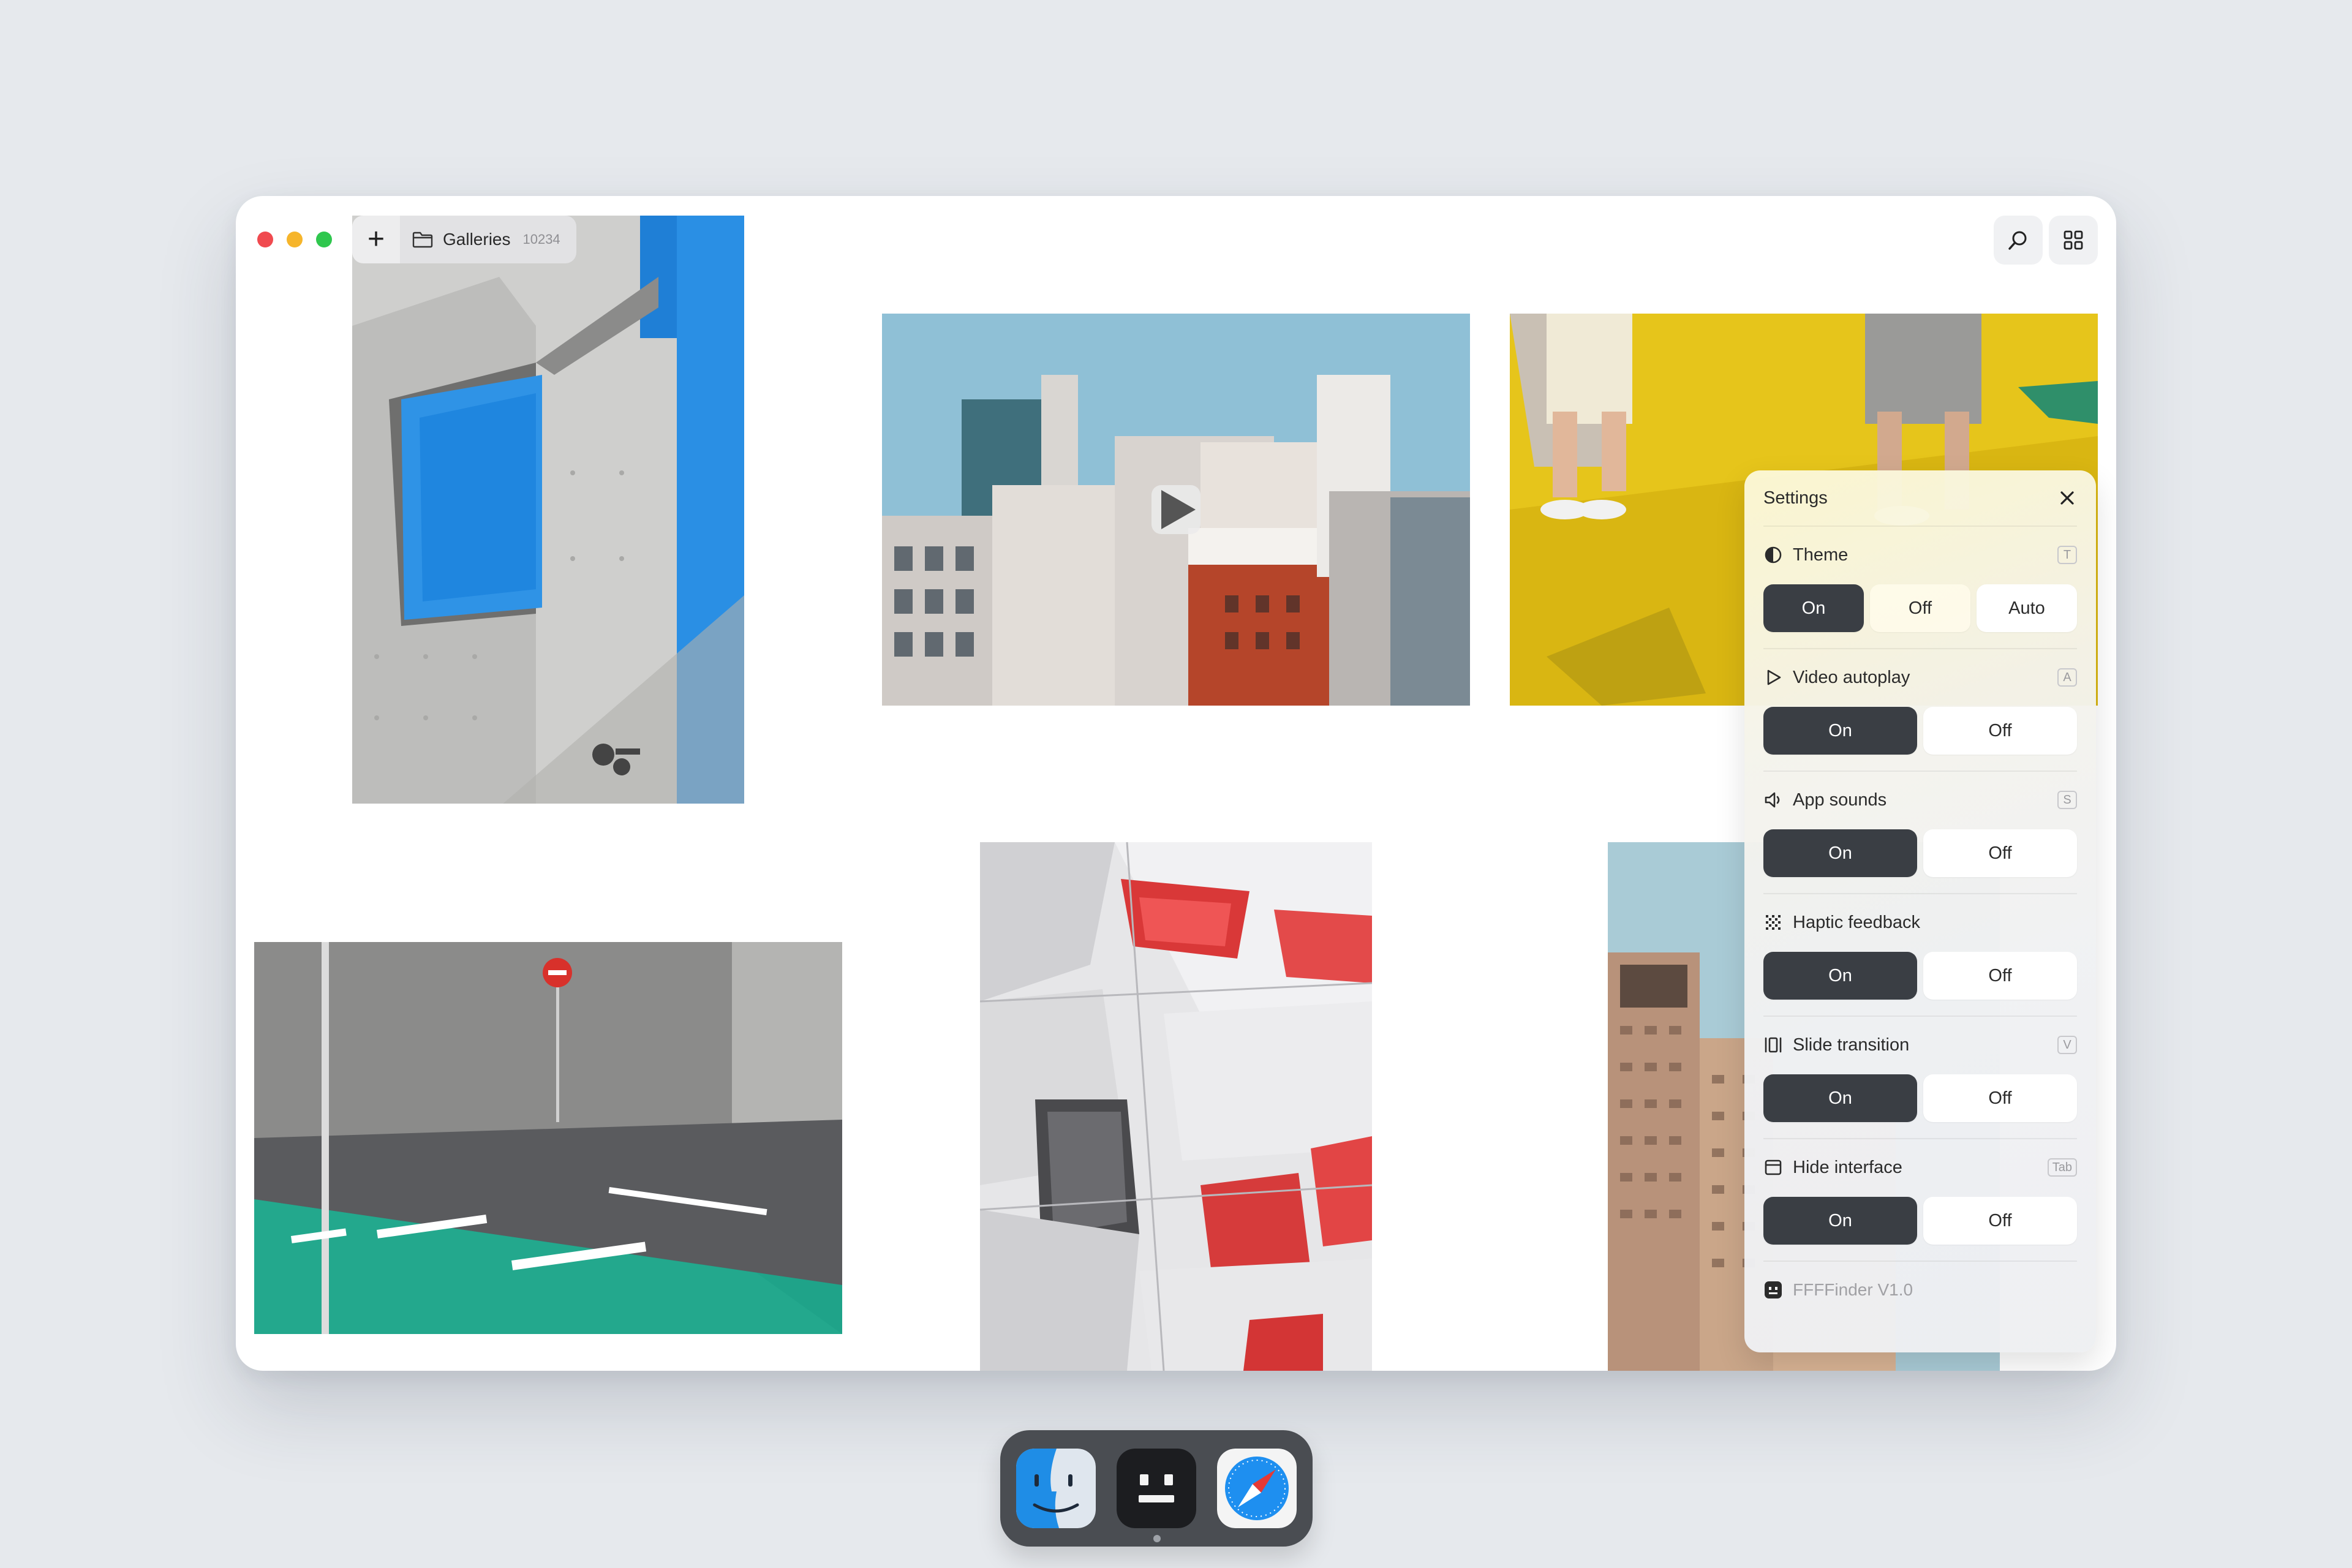 This screenshot has height=1568, width=2352. What do you see at coordinates (1774, 1290) in the screenshot?
I see `app-logo-icon` at bounding box center [1774, 1290].